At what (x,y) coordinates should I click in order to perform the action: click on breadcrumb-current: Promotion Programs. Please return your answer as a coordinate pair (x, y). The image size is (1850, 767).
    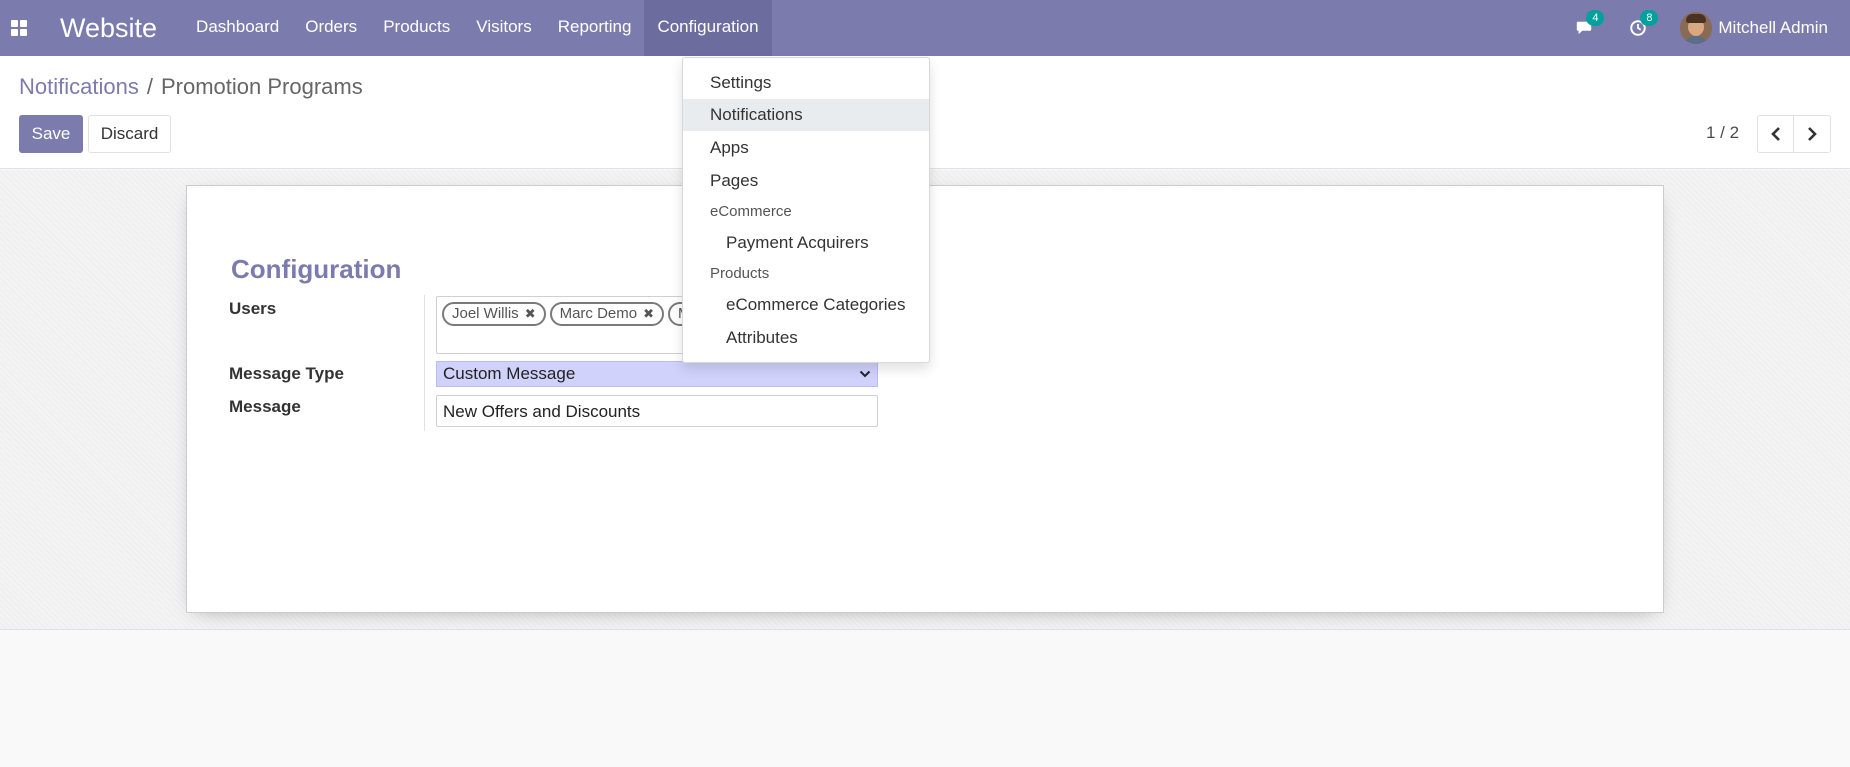
    Looking at the image, I should click on (261, 86).